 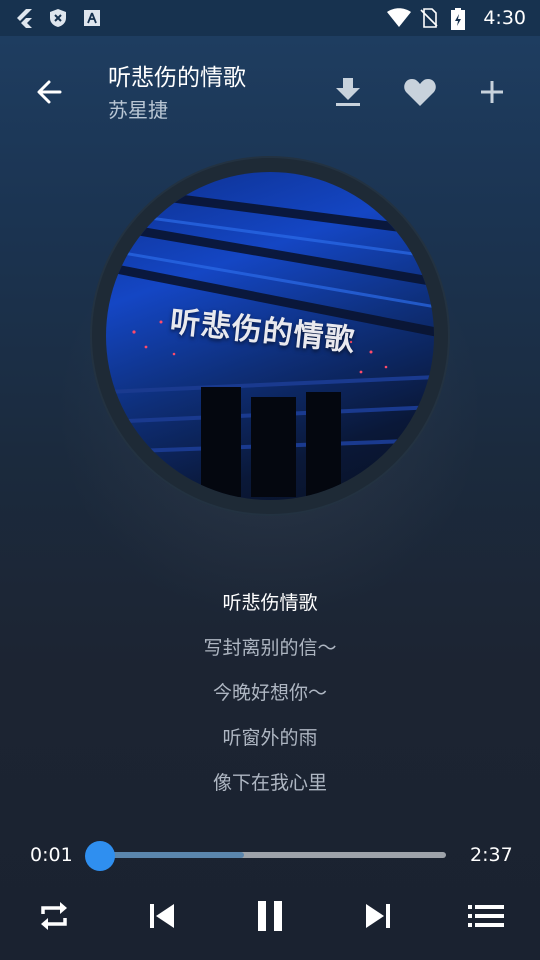 I want to click on current-time: 0:01, so click(x=51, y=855).